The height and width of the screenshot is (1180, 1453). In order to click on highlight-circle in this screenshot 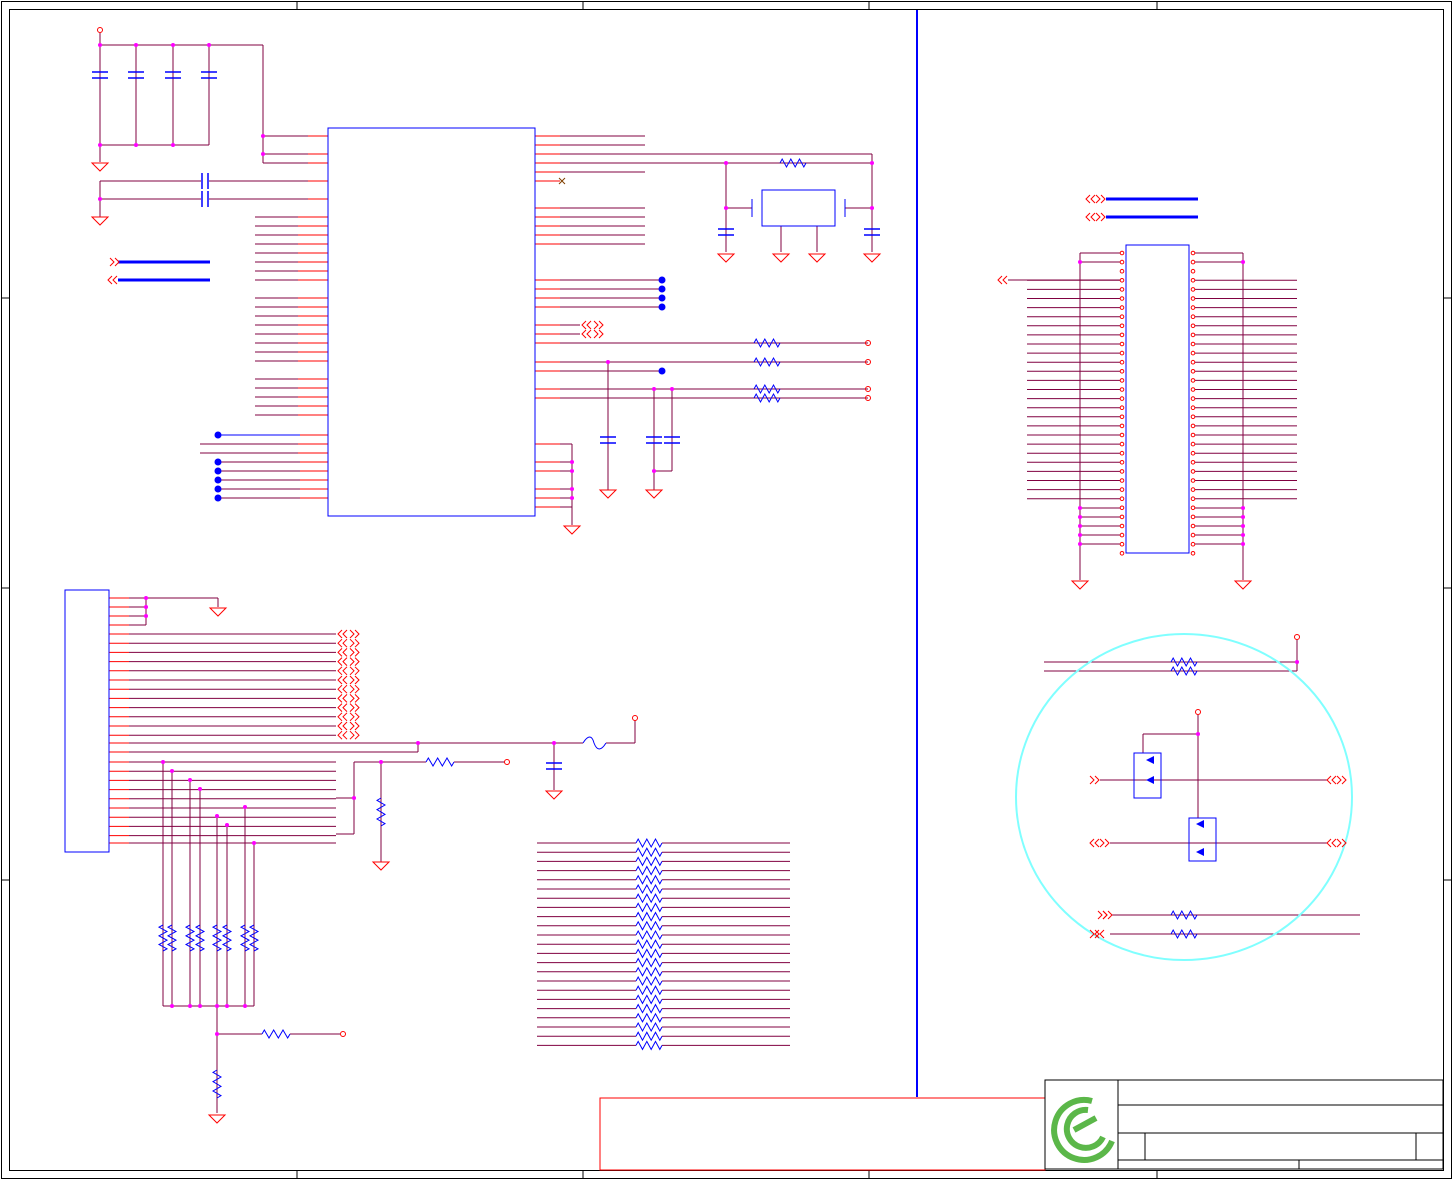, I will do `click(1184, 797)`.